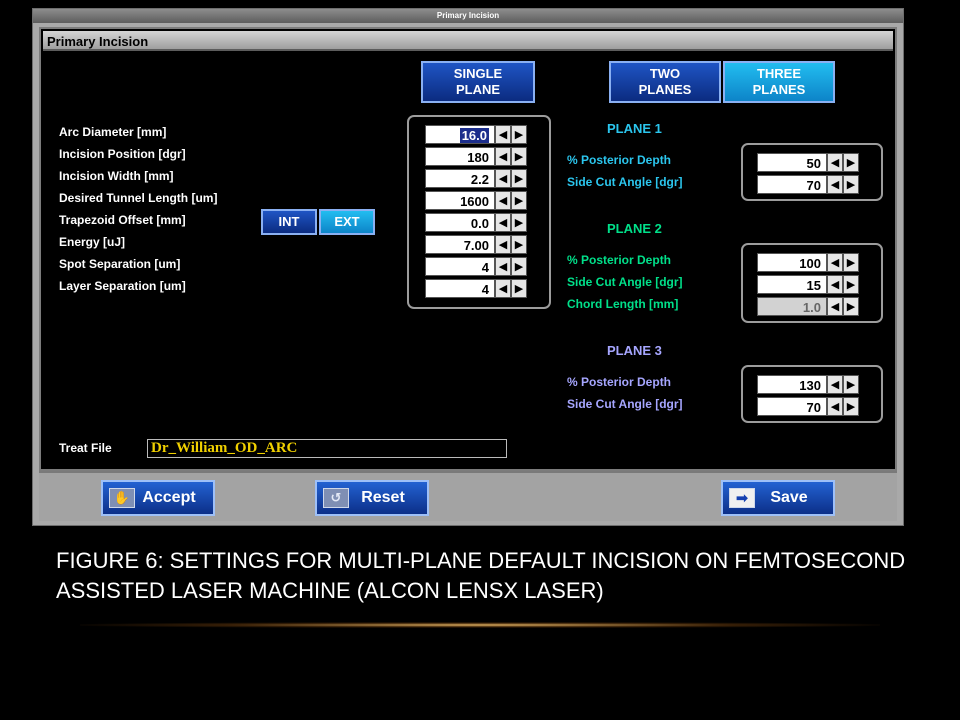 This screenshot has width=960, height=720. What do you see at coordinates (460, 134) in the screenshot?
I see `arc-diameter-input: 16.0` at bounding box center [460, 134].